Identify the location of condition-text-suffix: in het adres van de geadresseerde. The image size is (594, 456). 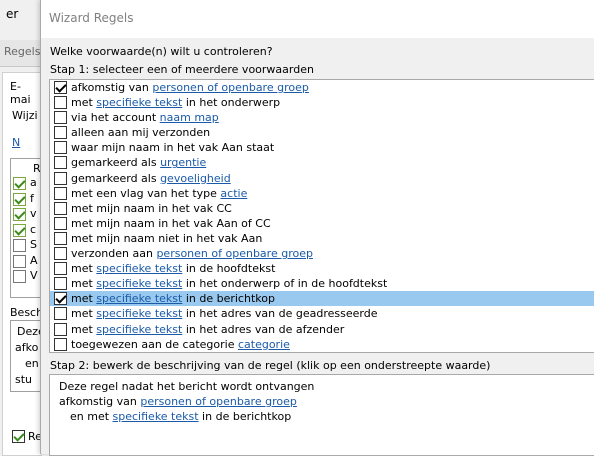
(280, 314).